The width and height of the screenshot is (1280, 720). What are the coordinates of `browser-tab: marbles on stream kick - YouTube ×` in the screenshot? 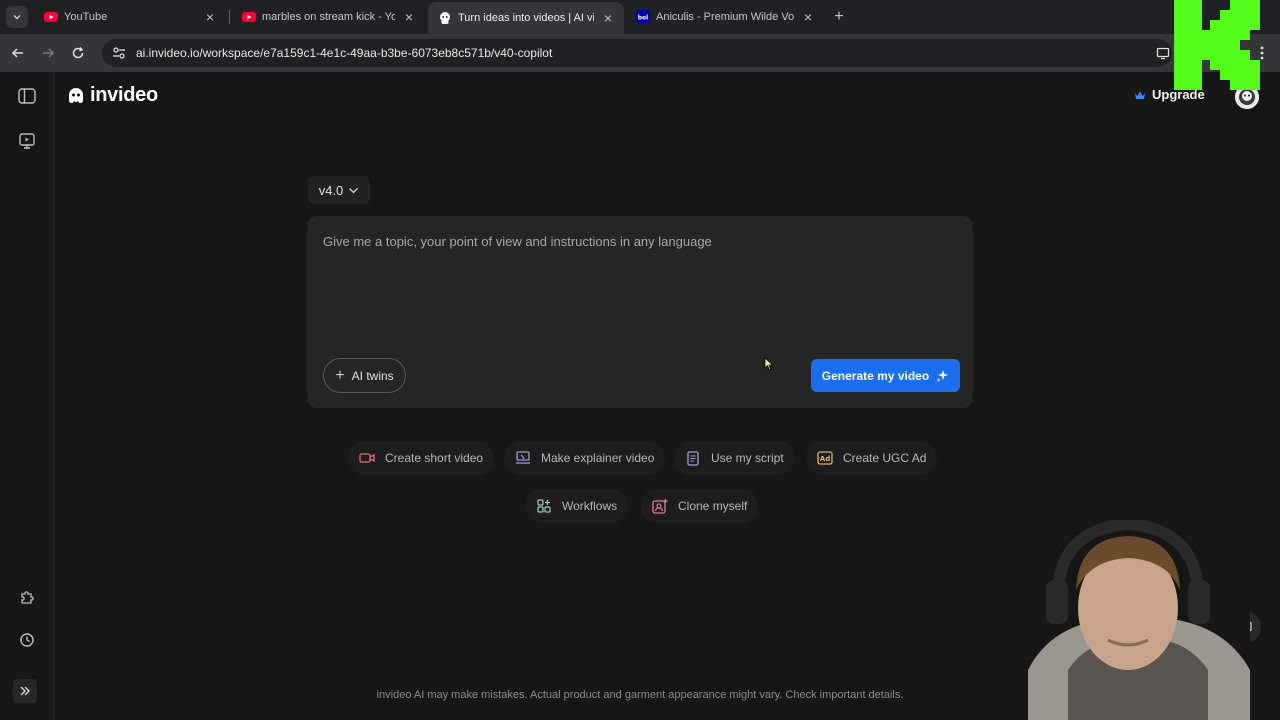 It's located at (328, 17).